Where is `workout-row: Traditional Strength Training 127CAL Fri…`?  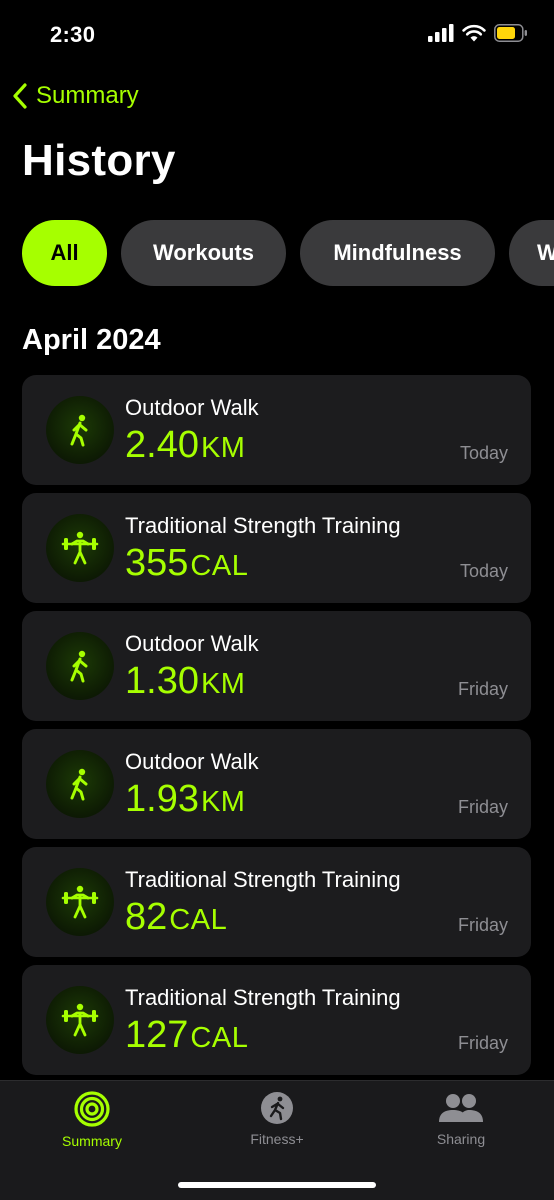
workout-row: Traditional Strength Training 127CAL Fri… is located at coordinates (276, 1020).